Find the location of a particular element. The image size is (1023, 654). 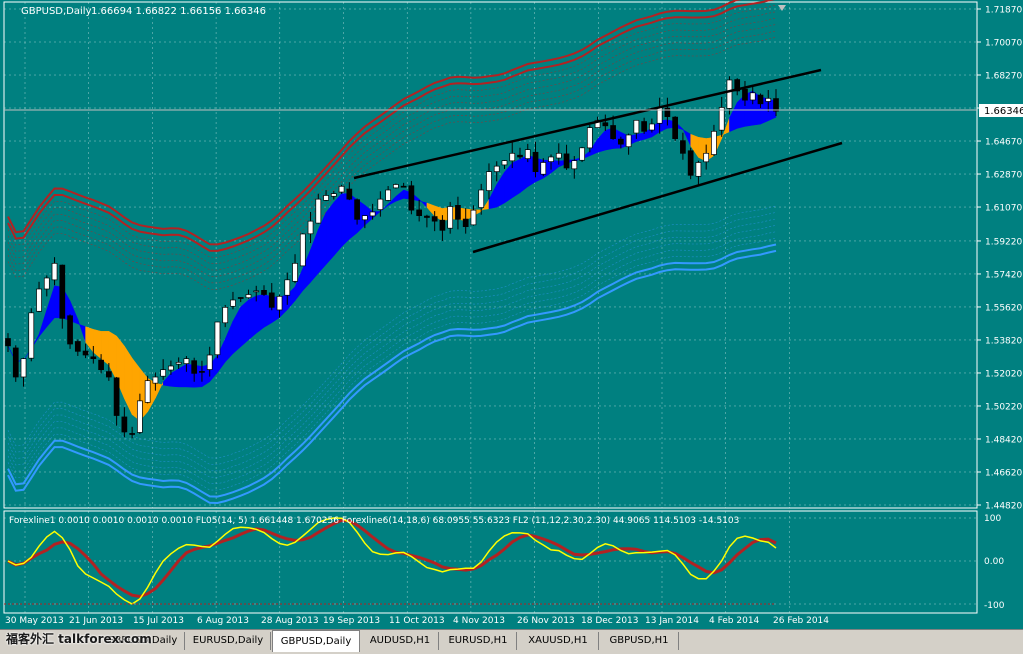

price-axis-label: 1.70070 is located at coordinates (1003, 44).